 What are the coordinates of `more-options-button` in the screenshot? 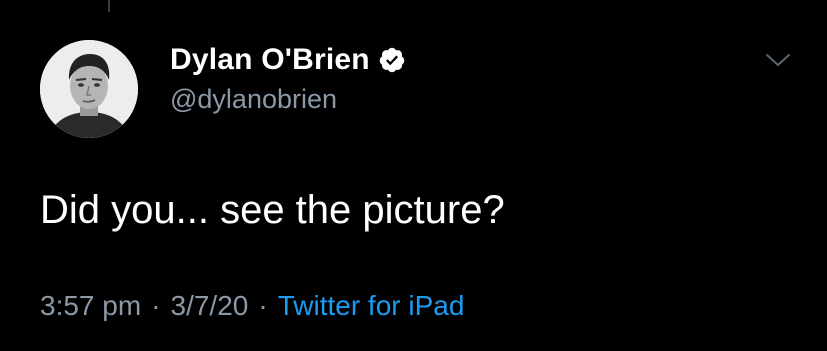 It's located at (778, 60).